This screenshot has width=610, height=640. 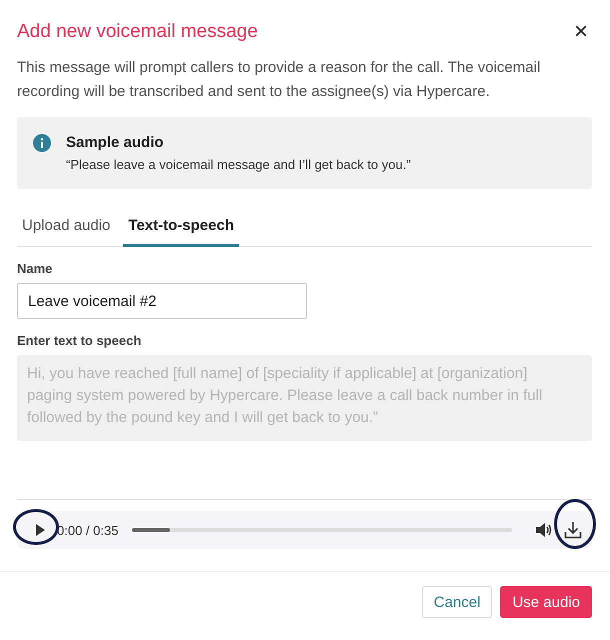 I want to click on info-title: Sample audio, so click(x=115, y=142).